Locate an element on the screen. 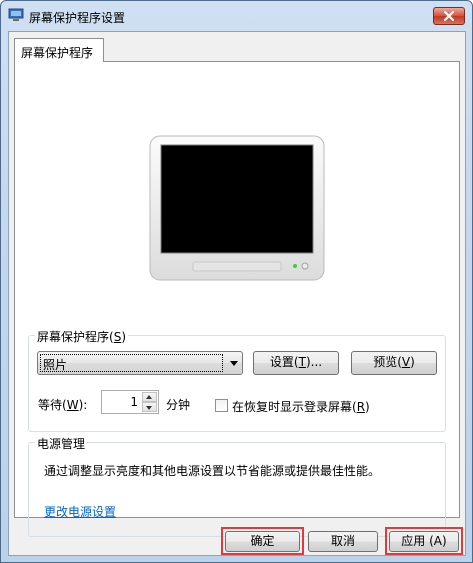 The width and height of the screenshot is (473, 563). stepper-down-button is located at coordinates (149, 407).